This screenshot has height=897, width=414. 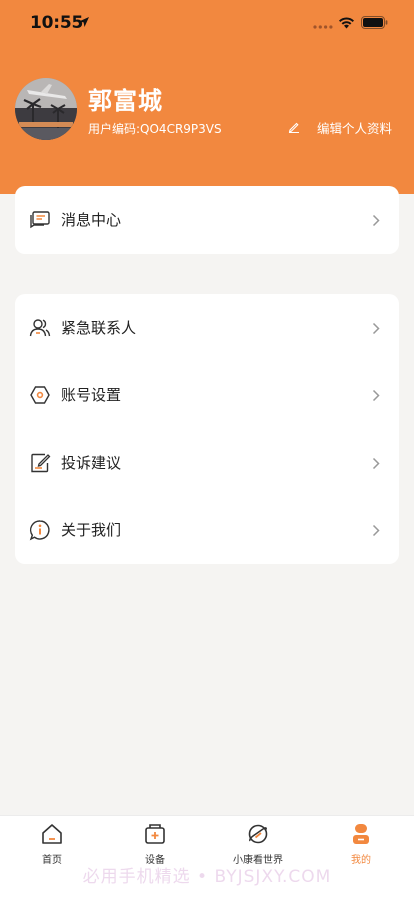 What do you see at coordinates (355, 128) in the screenshot?
I see `edit-profile-label: 编辑个人资料` at bounding box center [355, 128].